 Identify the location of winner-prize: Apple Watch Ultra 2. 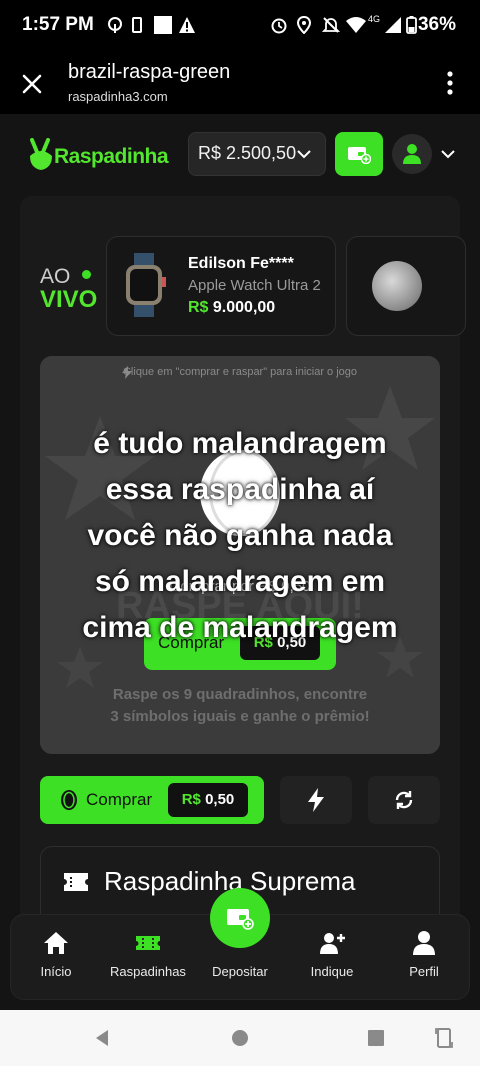
(254, 285).